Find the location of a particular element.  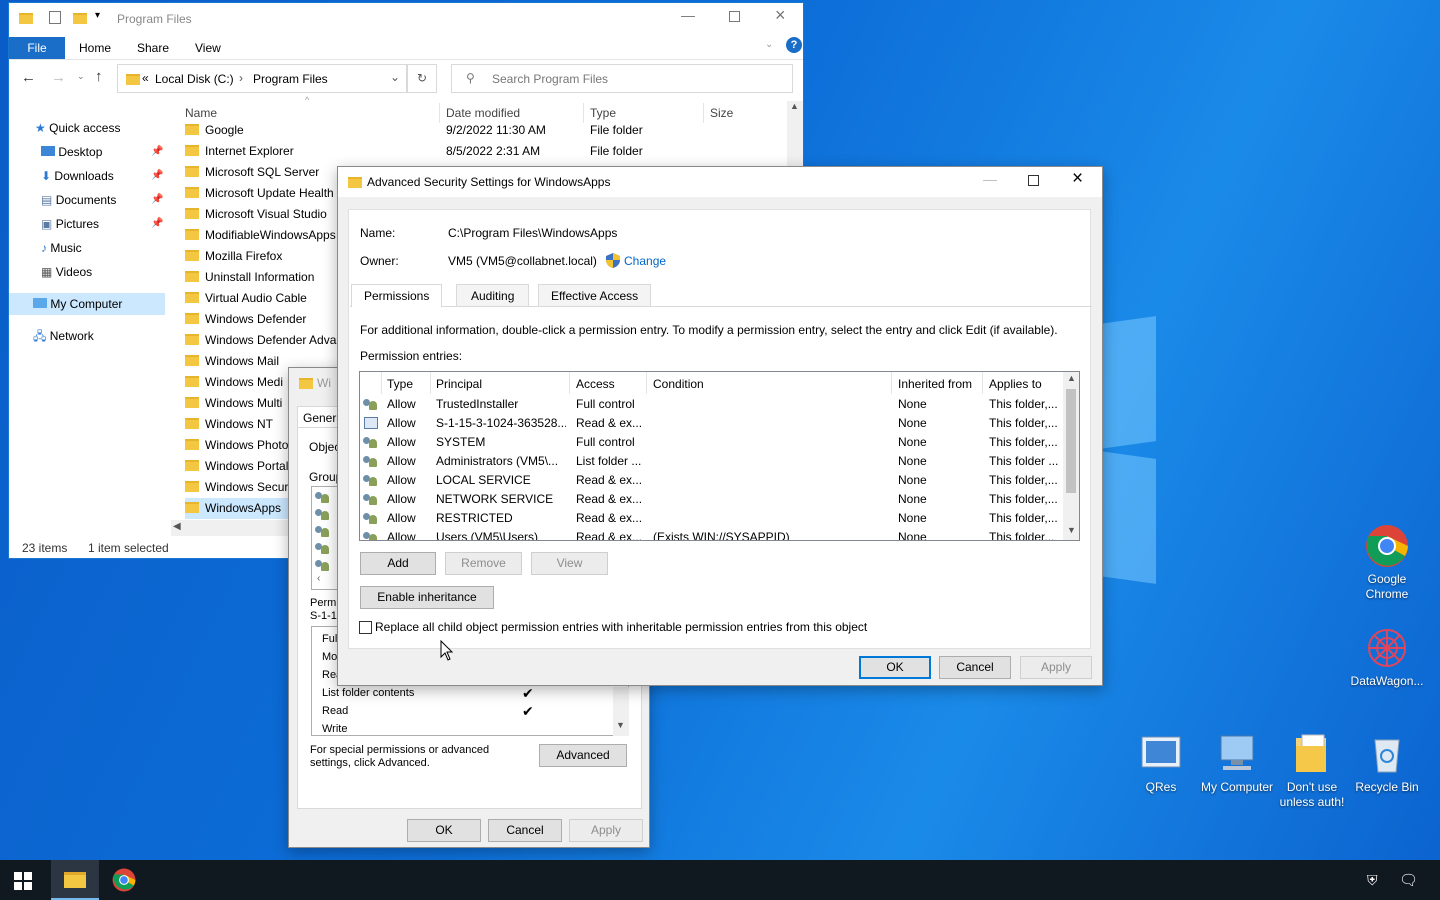

chevron-down-icon: ⌄ is located at coordinates (395, 77).